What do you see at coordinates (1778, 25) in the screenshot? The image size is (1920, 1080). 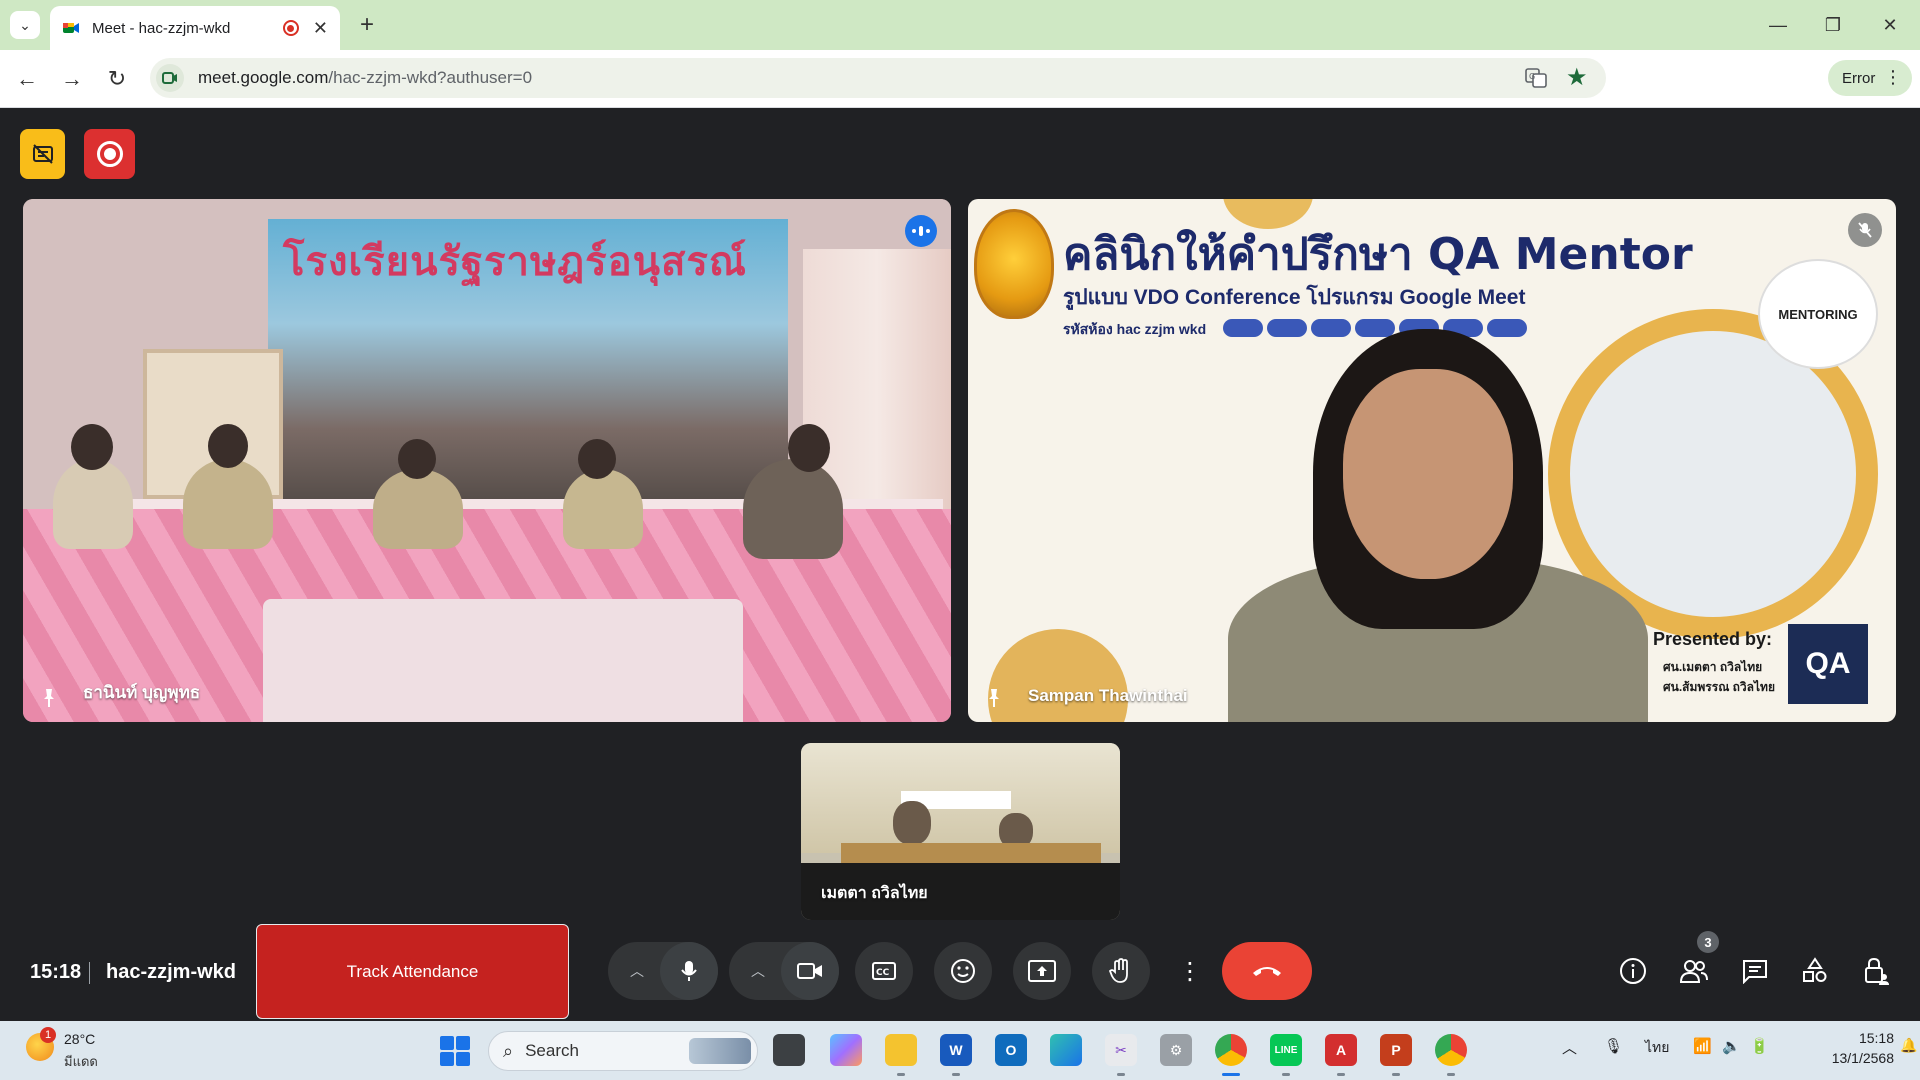 I see `minimize-button: —` at bounding box center [1778, 25].